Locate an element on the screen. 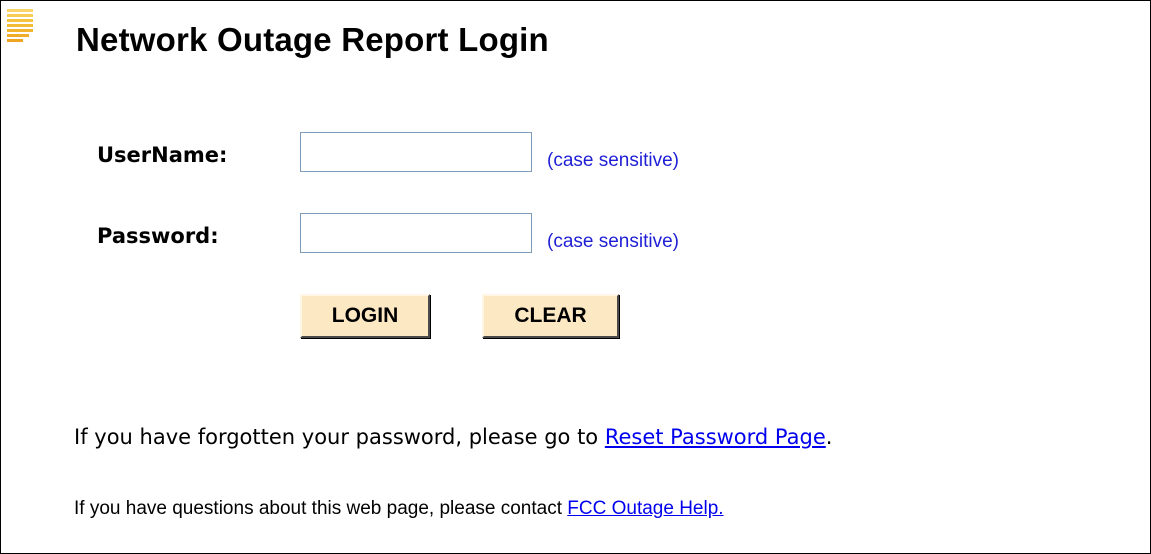  password-label: Password: is located at coordinates (158, 236).